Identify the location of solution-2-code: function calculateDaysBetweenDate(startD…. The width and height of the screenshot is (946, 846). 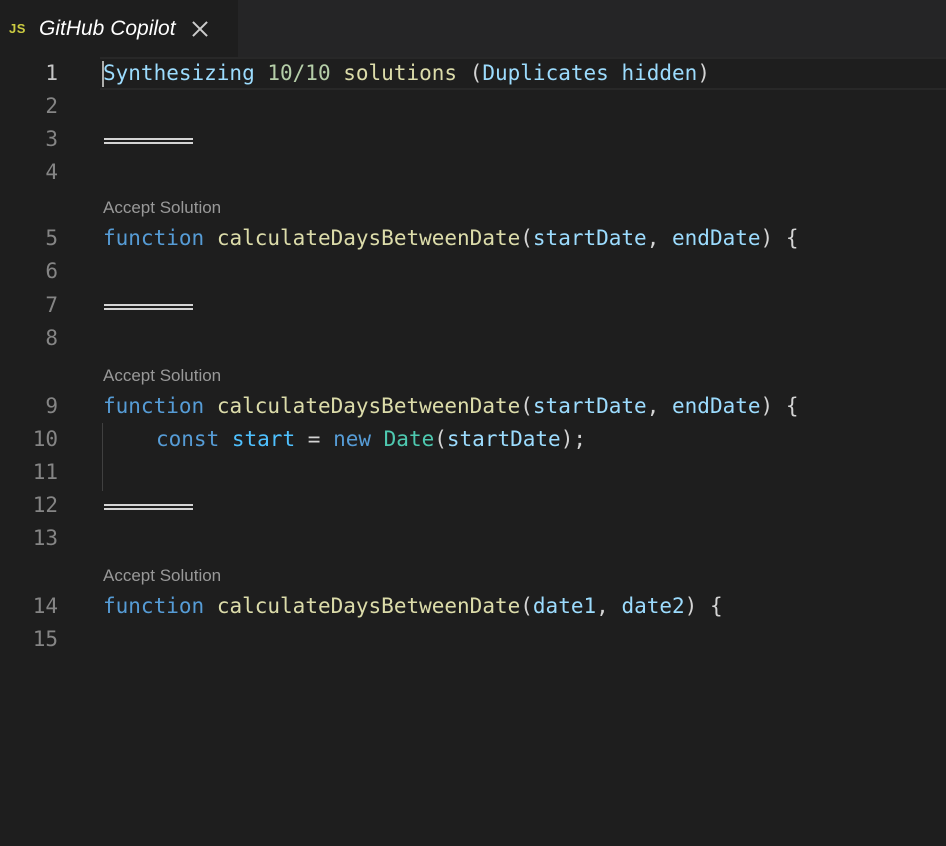
(450, 406).